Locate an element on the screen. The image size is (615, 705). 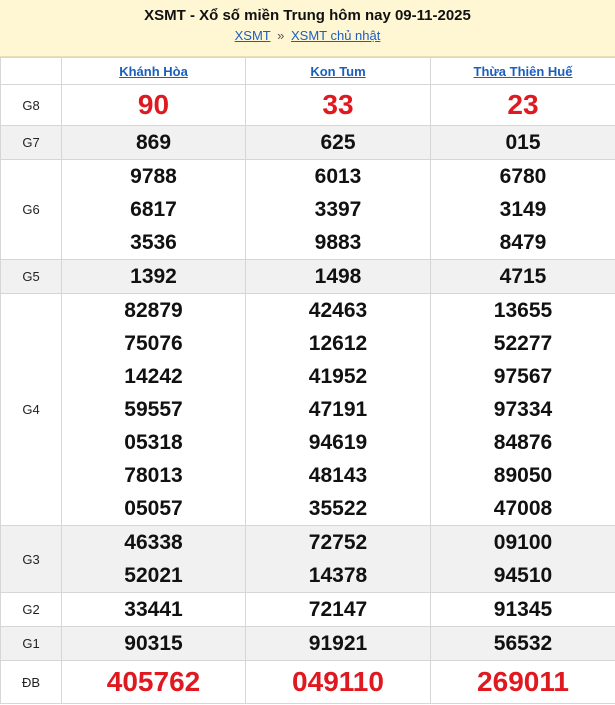
result-number: 94619 is located at coordinates (338, 442).